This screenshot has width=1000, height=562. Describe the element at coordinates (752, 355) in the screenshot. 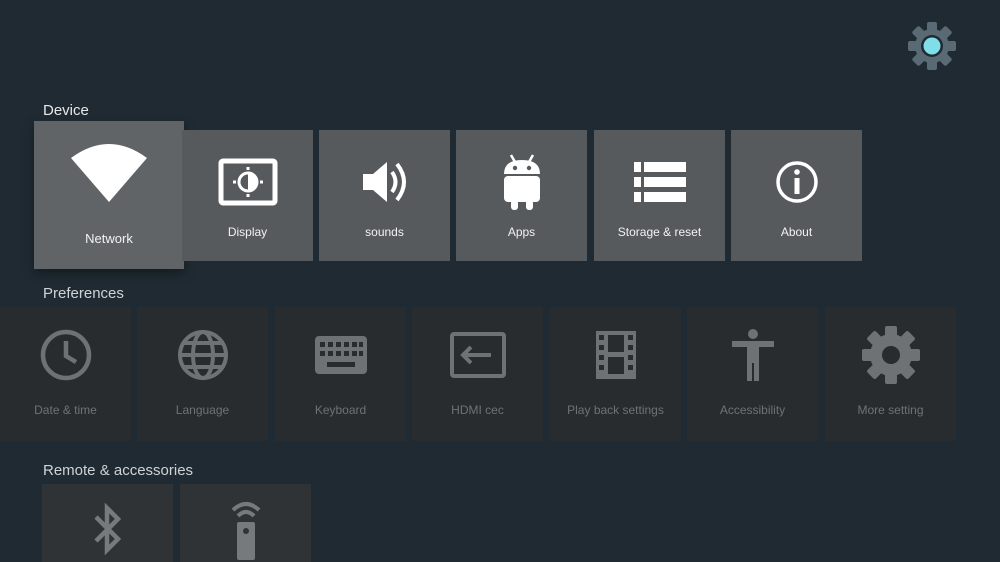

I see `accessibility-icon` at that location.